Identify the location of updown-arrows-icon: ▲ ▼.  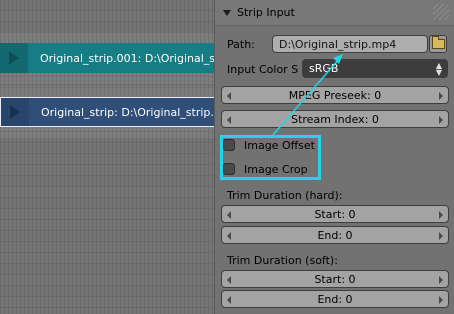
(438, 68).